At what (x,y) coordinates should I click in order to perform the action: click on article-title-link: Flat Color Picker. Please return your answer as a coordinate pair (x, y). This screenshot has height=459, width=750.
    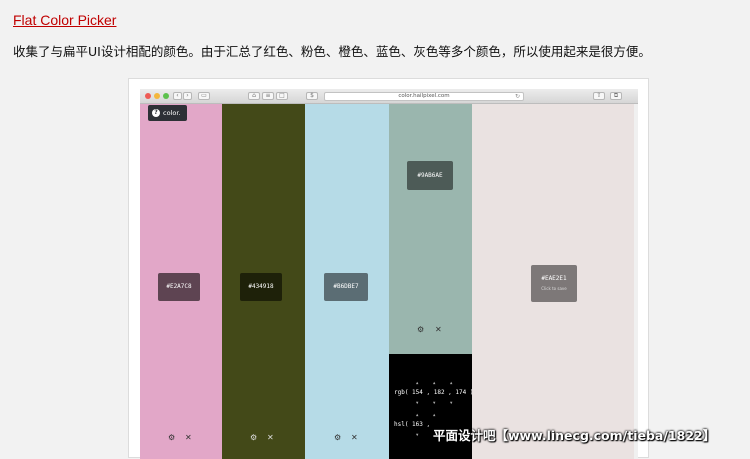
    Looking at the image, I should click on (64, 20).